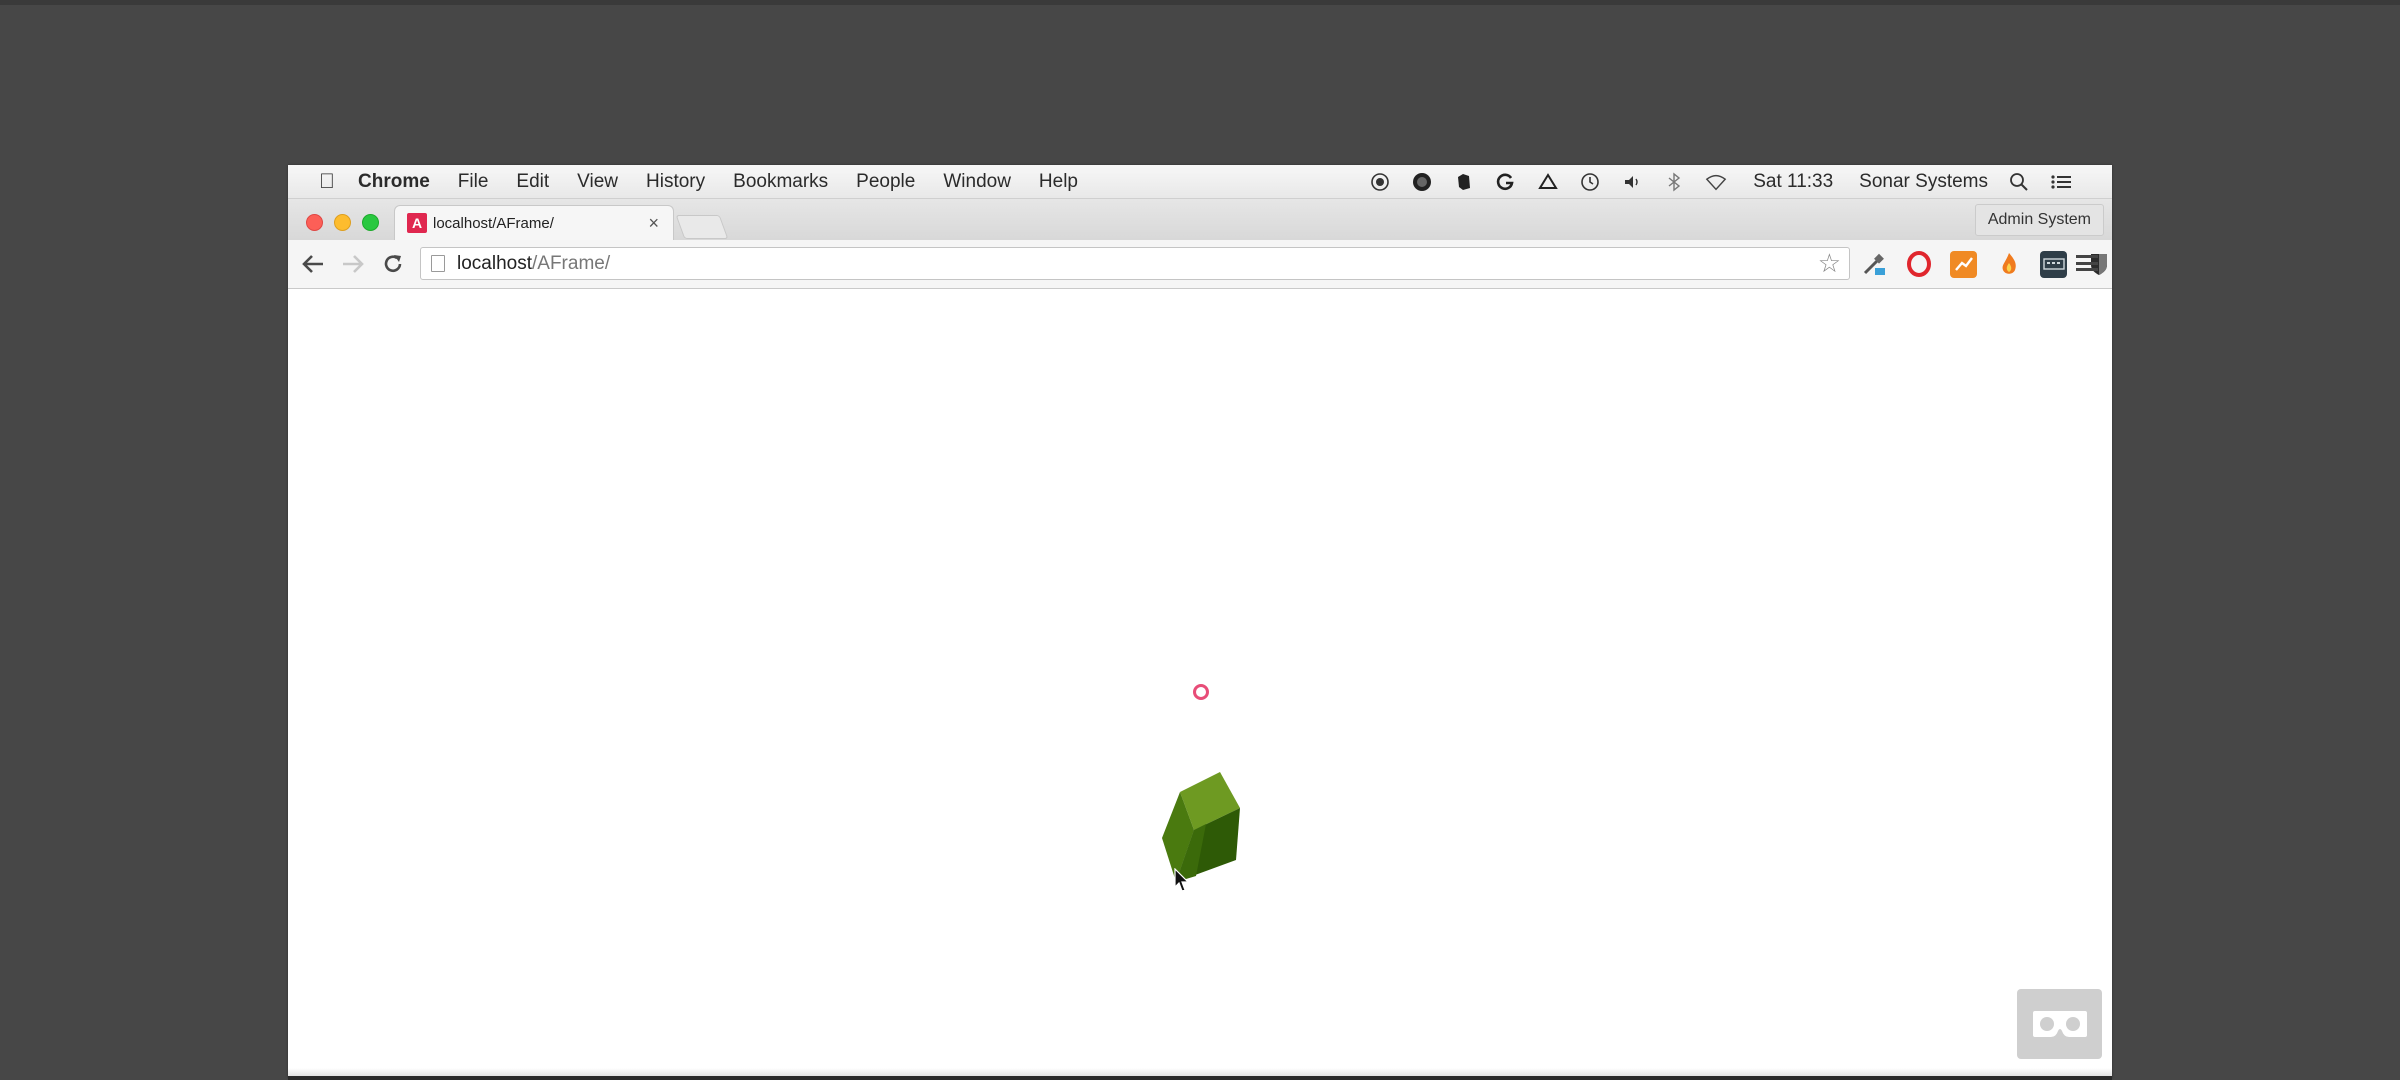  What do you see at coordinates (675, 182) in the screenshot?
I see `menu-history: History` at bounding box center [675, 182].